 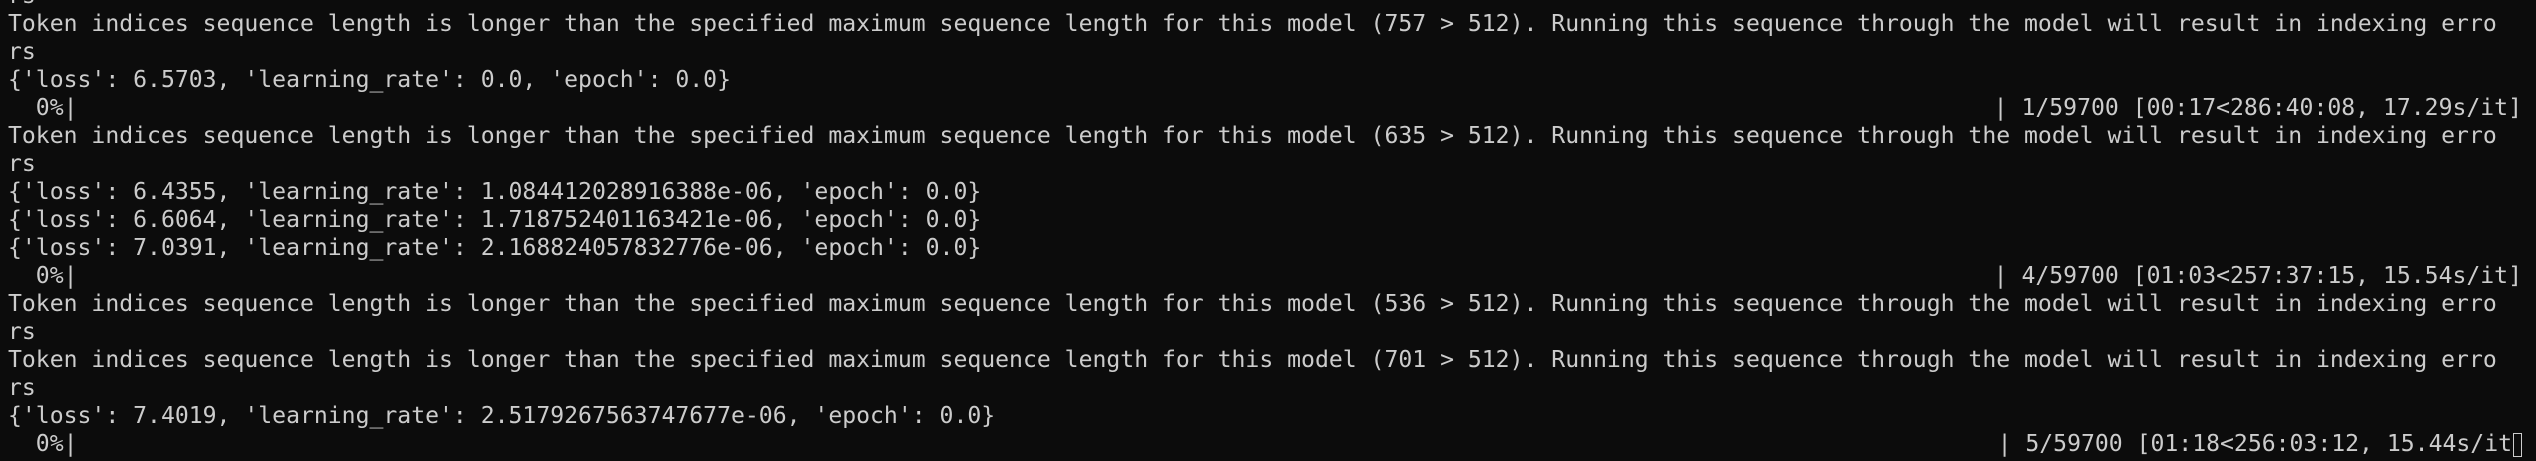 What do you see at coordinates (2257, 108) in the screenshot?
I see `progress-stats: | 1/59700 [00:17<286:40:08, 17.29s/it]` at bounding box center [2257, 108].